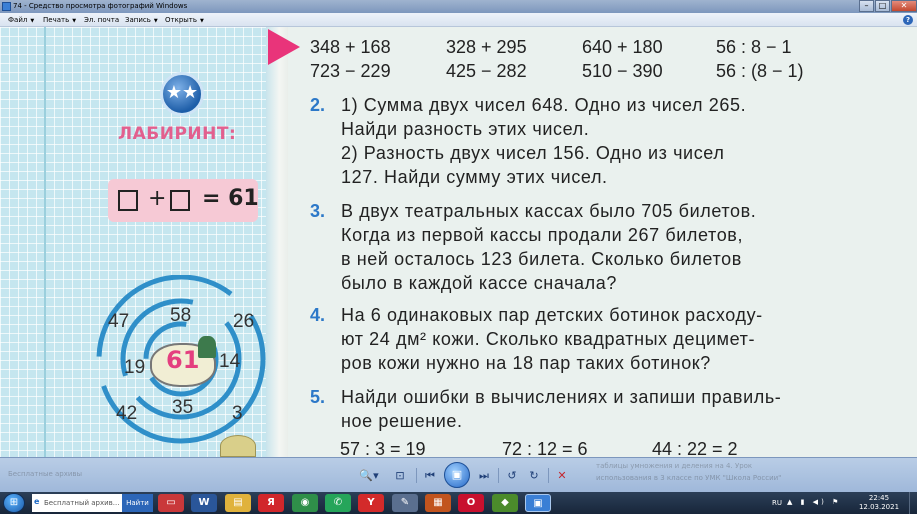  What do you see at coordinates (127, 413) in the screenshot?
I see `maze-number: 42` at bounding box center [127, 413].